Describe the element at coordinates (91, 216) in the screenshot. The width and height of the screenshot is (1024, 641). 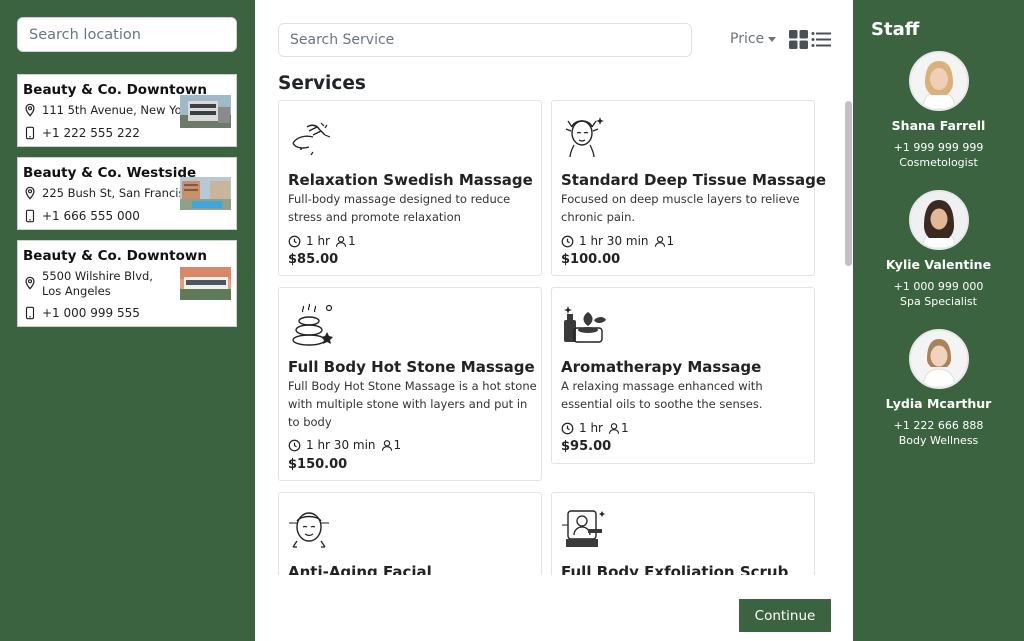
I see `location-phone: +1 666 555 000` at that location.